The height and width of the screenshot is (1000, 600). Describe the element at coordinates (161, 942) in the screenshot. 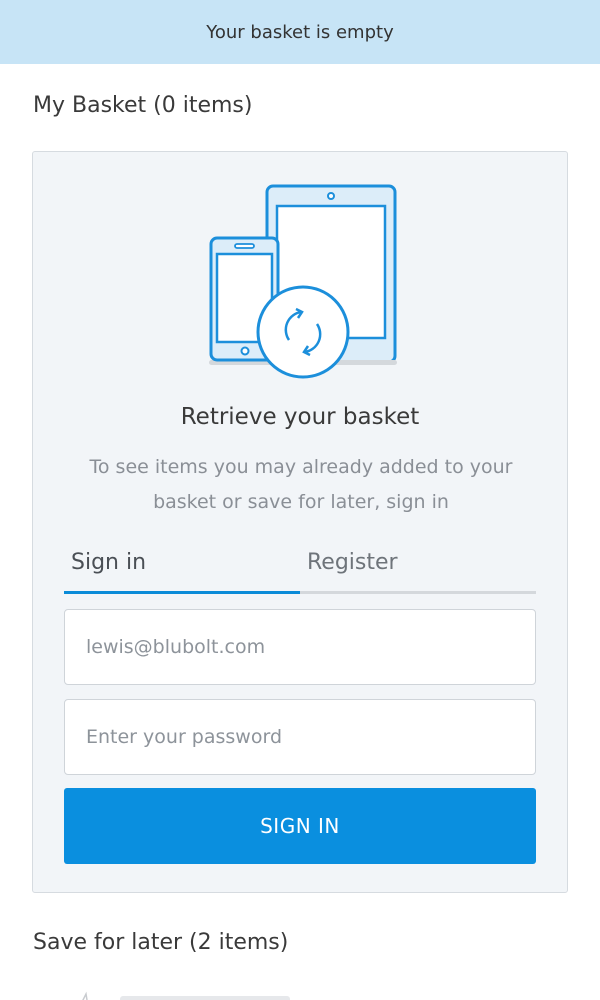

I see `save-for-later-title: Save for later (2 items)` at that location.